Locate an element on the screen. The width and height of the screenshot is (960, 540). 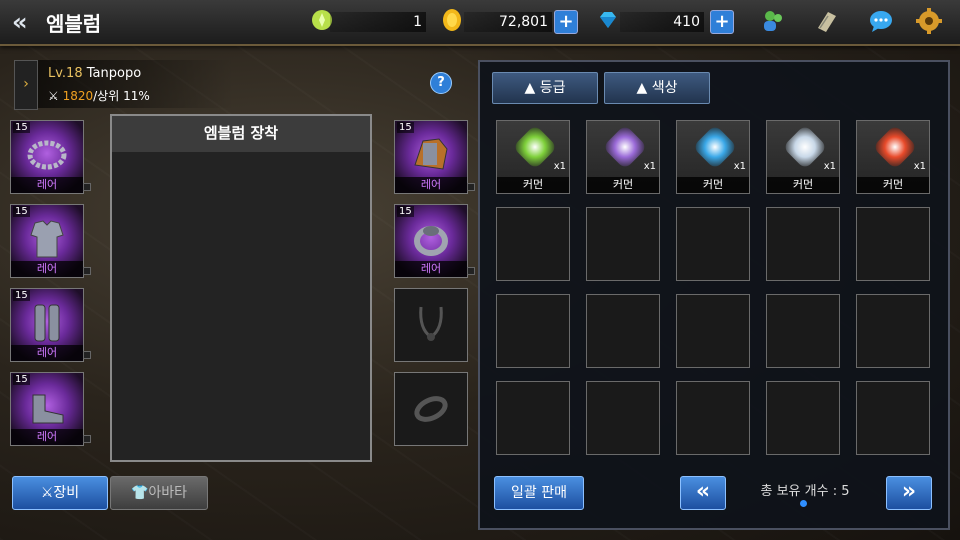
equip-slot-ring-empty is located at coordinates (431, 409).